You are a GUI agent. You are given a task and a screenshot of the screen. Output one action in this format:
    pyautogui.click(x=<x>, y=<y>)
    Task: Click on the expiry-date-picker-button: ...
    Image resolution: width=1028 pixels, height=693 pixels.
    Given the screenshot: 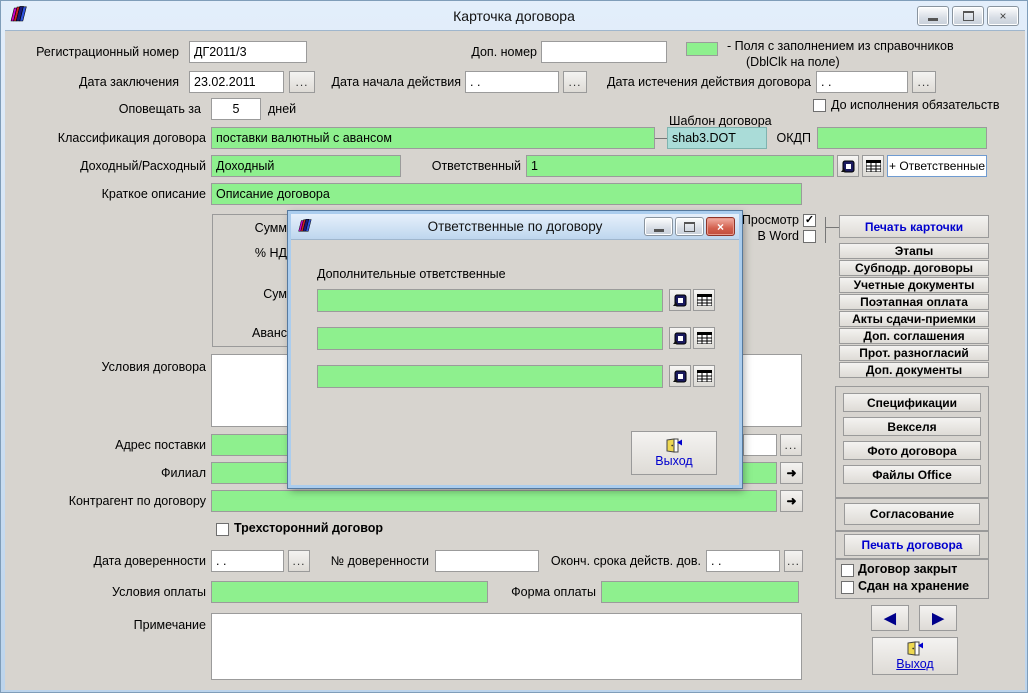 What is the action you would take?
    pyautogui.click(x=924, y=82)
    